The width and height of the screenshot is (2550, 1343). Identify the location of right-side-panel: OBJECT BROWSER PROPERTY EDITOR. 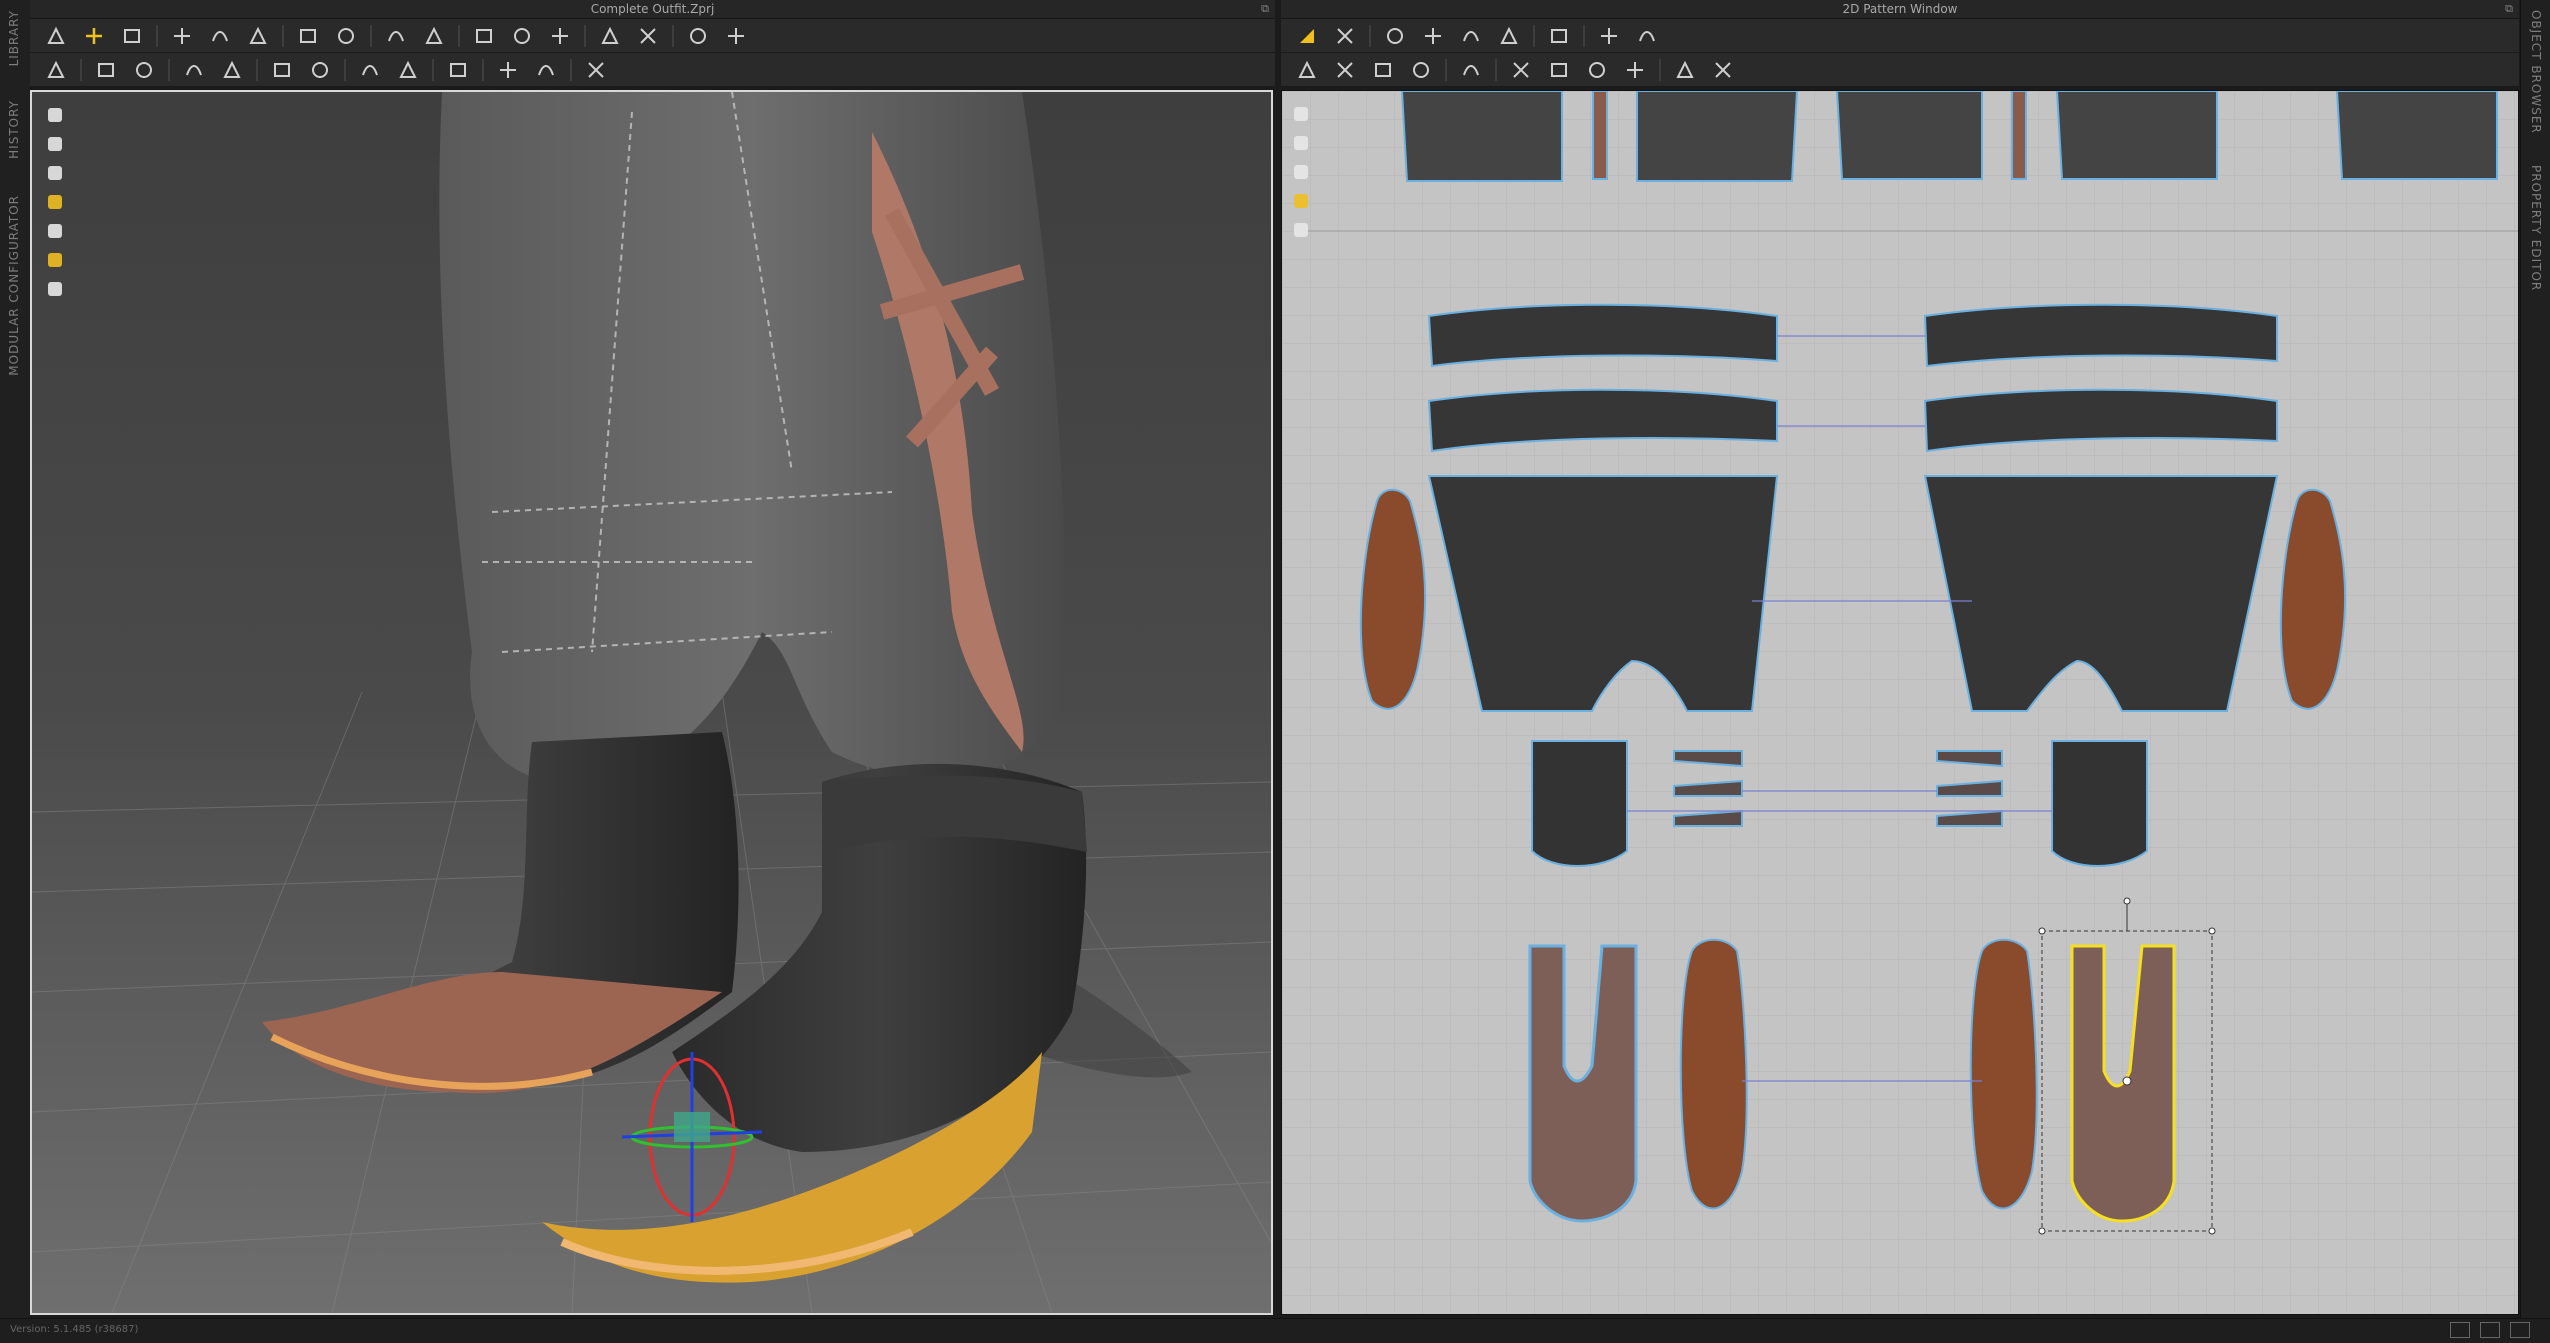
(2535, 659).